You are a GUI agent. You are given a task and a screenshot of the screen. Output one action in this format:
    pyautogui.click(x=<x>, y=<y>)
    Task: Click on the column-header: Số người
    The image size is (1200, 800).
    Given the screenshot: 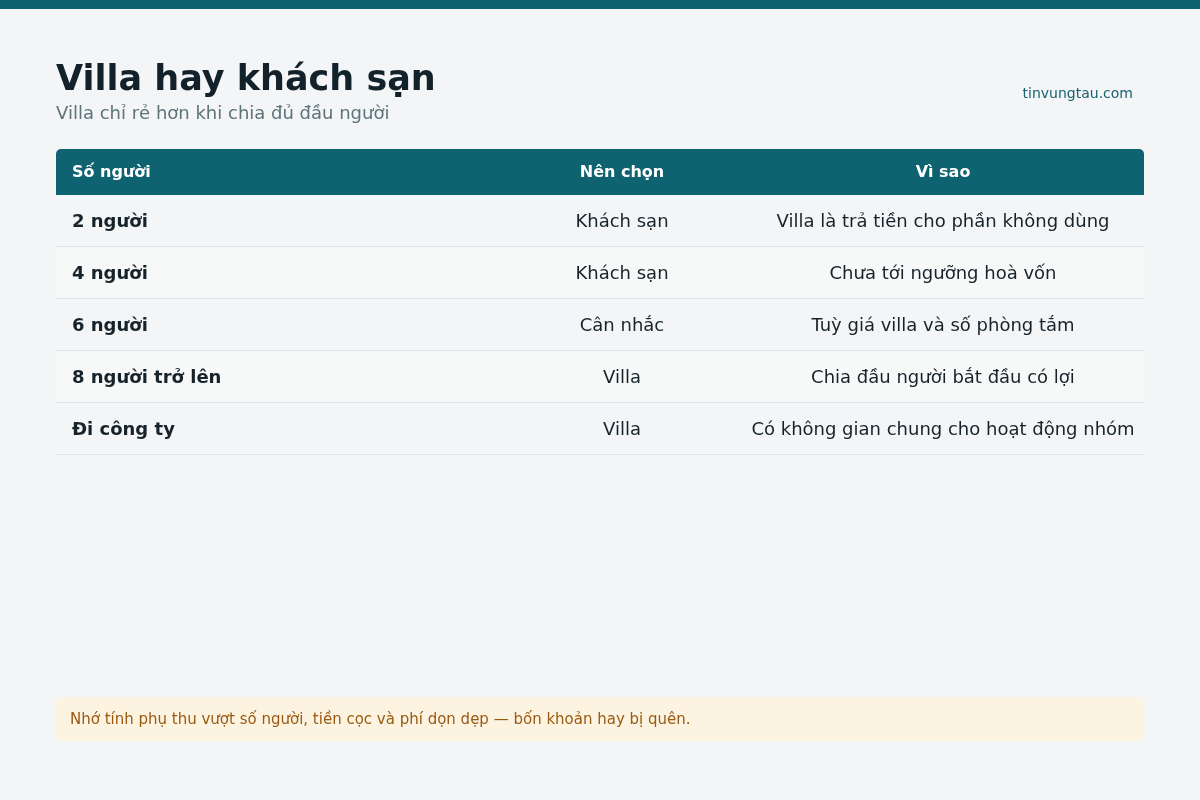 What is the action you would take?
    pyautogui.click(x=111, y=171)
    